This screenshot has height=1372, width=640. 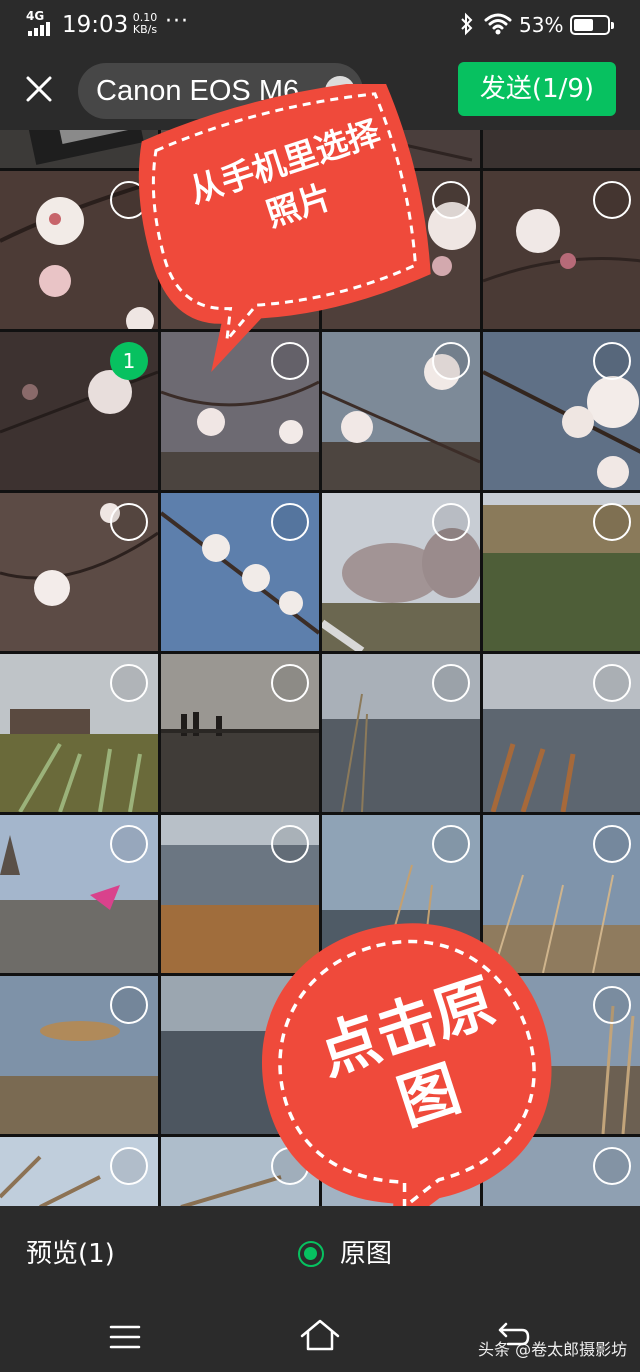 I want to click on picker-footer: 预览(1) 原图, so click(x=320, y=1254).